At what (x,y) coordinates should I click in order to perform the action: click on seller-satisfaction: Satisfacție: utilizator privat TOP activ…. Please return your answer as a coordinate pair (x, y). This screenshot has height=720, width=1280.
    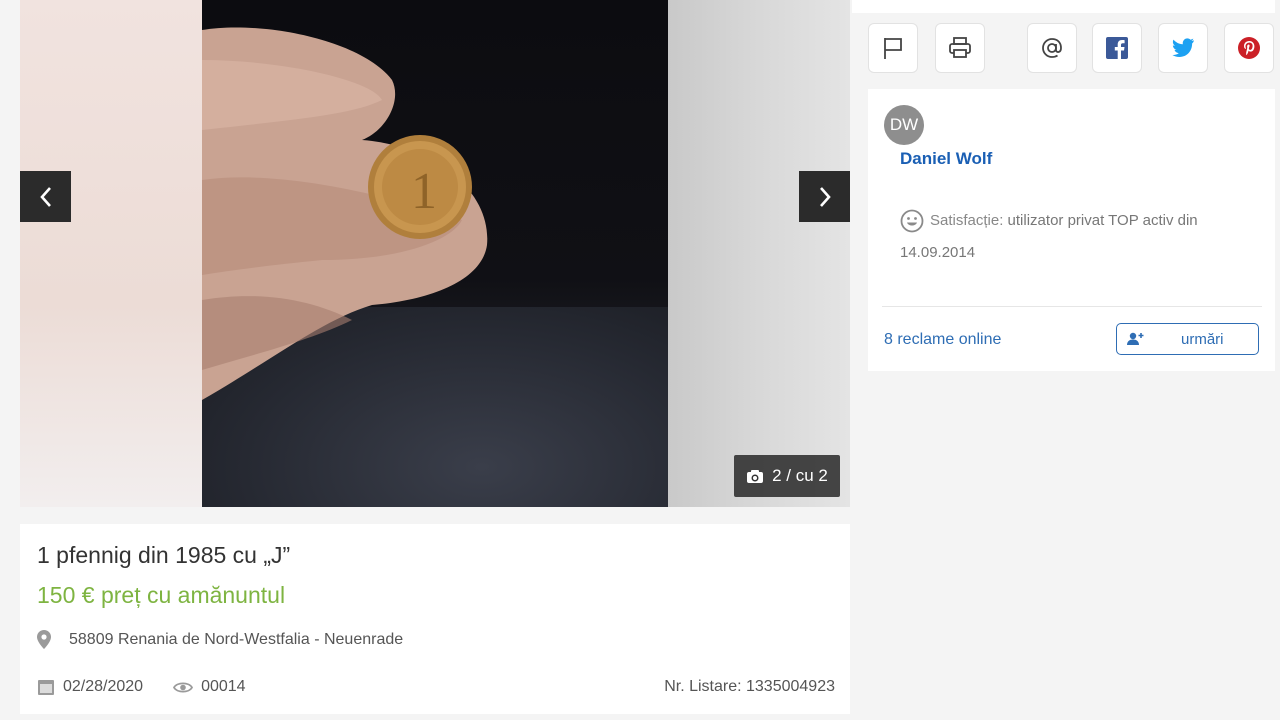
    Looking at the image, I should click on (1075, 237).